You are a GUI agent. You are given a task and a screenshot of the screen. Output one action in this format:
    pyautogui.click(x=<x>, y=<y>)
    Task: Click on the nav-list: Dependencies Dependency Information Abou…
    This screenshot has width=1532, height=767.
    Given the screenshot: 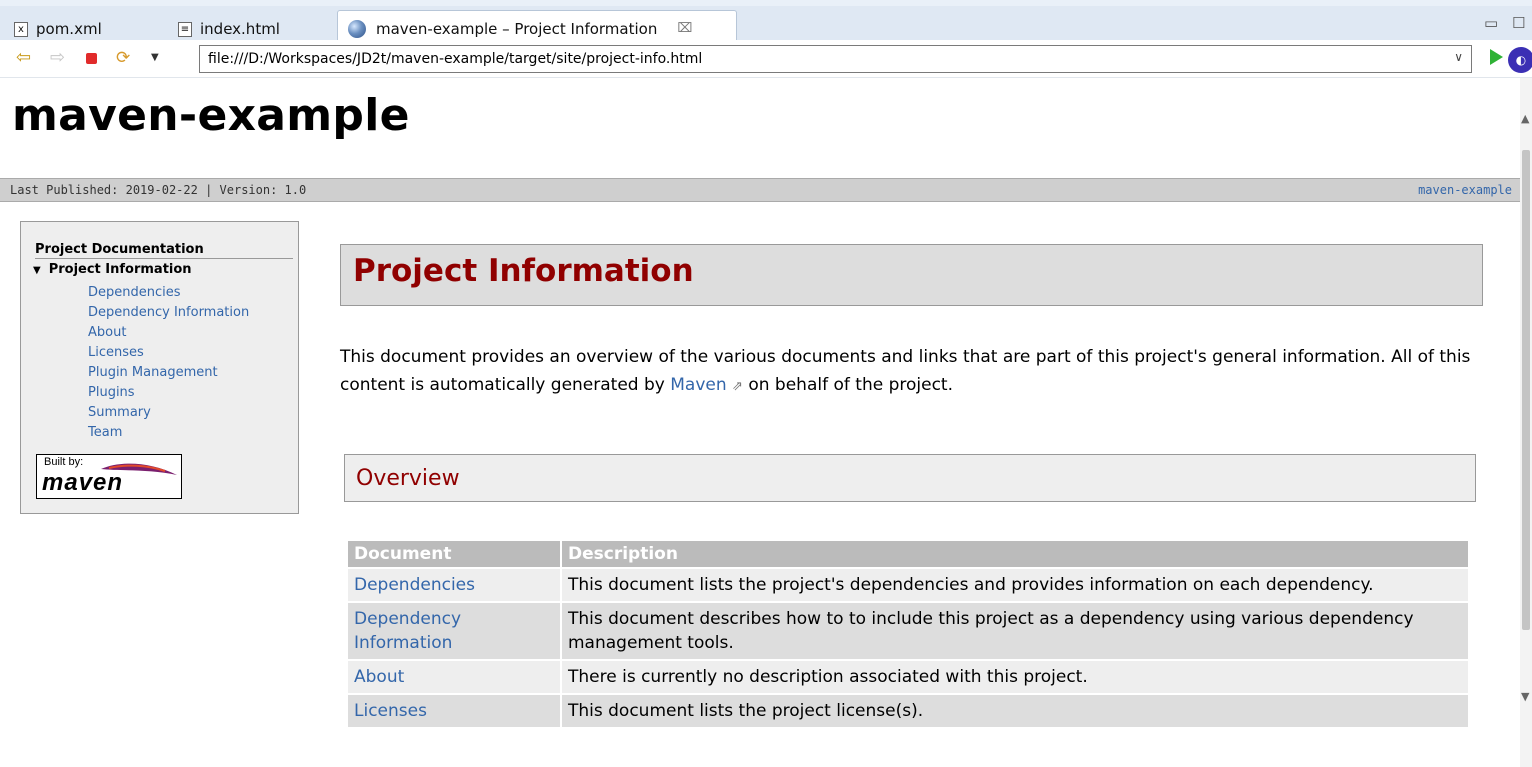 What is the action you would take?
    pyautogui.click(x=168, y=363)
    